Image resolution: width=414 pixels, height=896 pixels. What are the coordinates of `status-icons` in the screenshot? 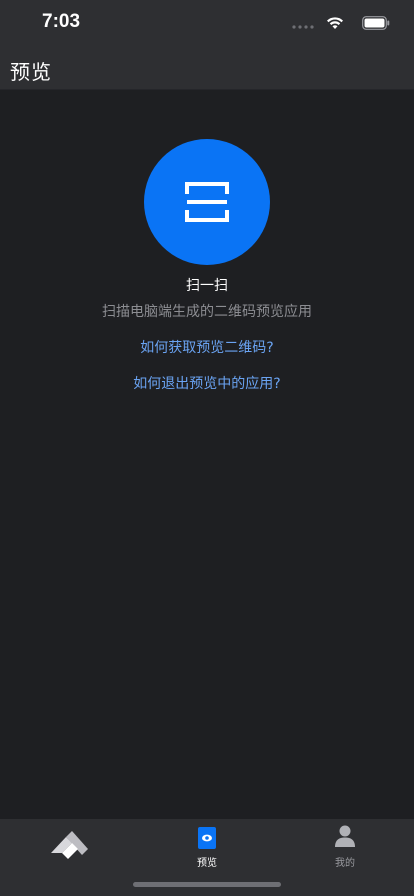 It's located at (335, 24).